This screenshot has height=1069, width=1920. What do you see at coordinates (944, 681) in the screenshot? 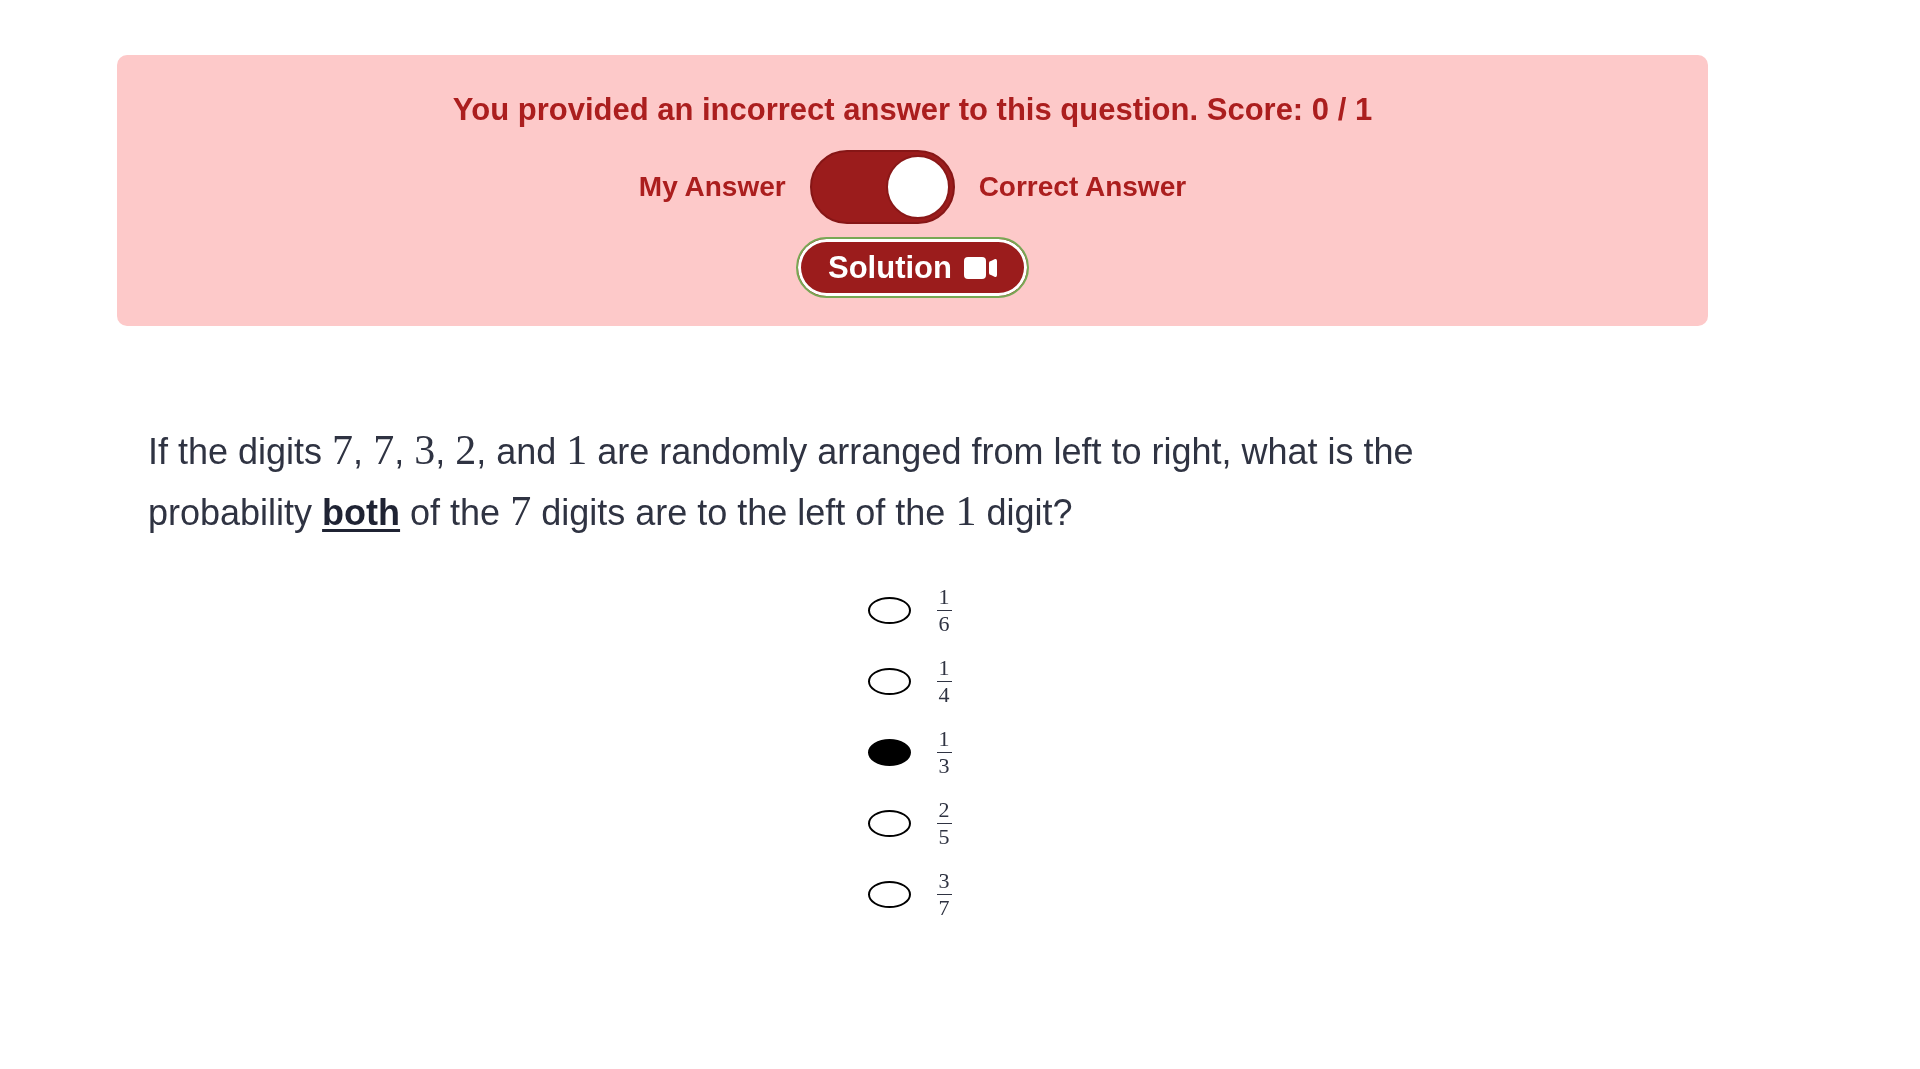
I see `fraction-label: 1 4` at bounding box center [944, 681].